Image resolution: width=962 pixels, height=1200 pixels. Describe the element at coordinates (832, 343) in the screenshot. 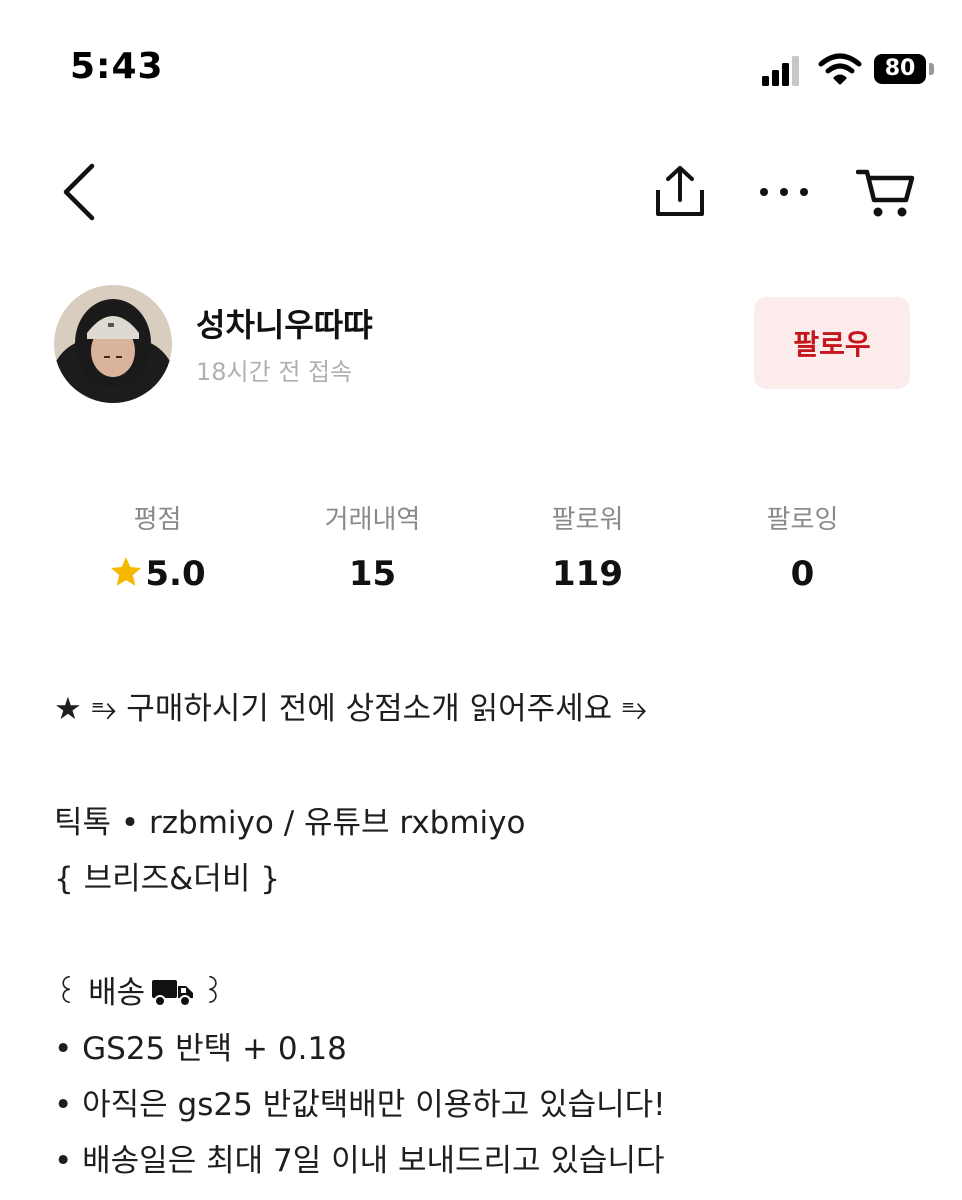

I see `follow-button: 팔로우` at that location.